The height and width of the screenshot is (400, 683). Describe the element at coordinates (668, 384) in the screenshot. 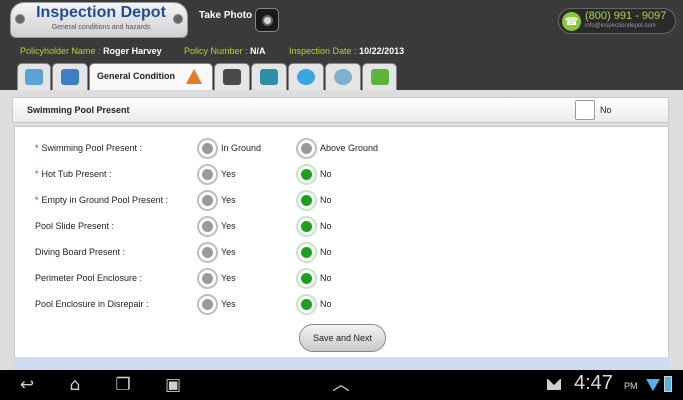

I see `battery-icon` at that location.